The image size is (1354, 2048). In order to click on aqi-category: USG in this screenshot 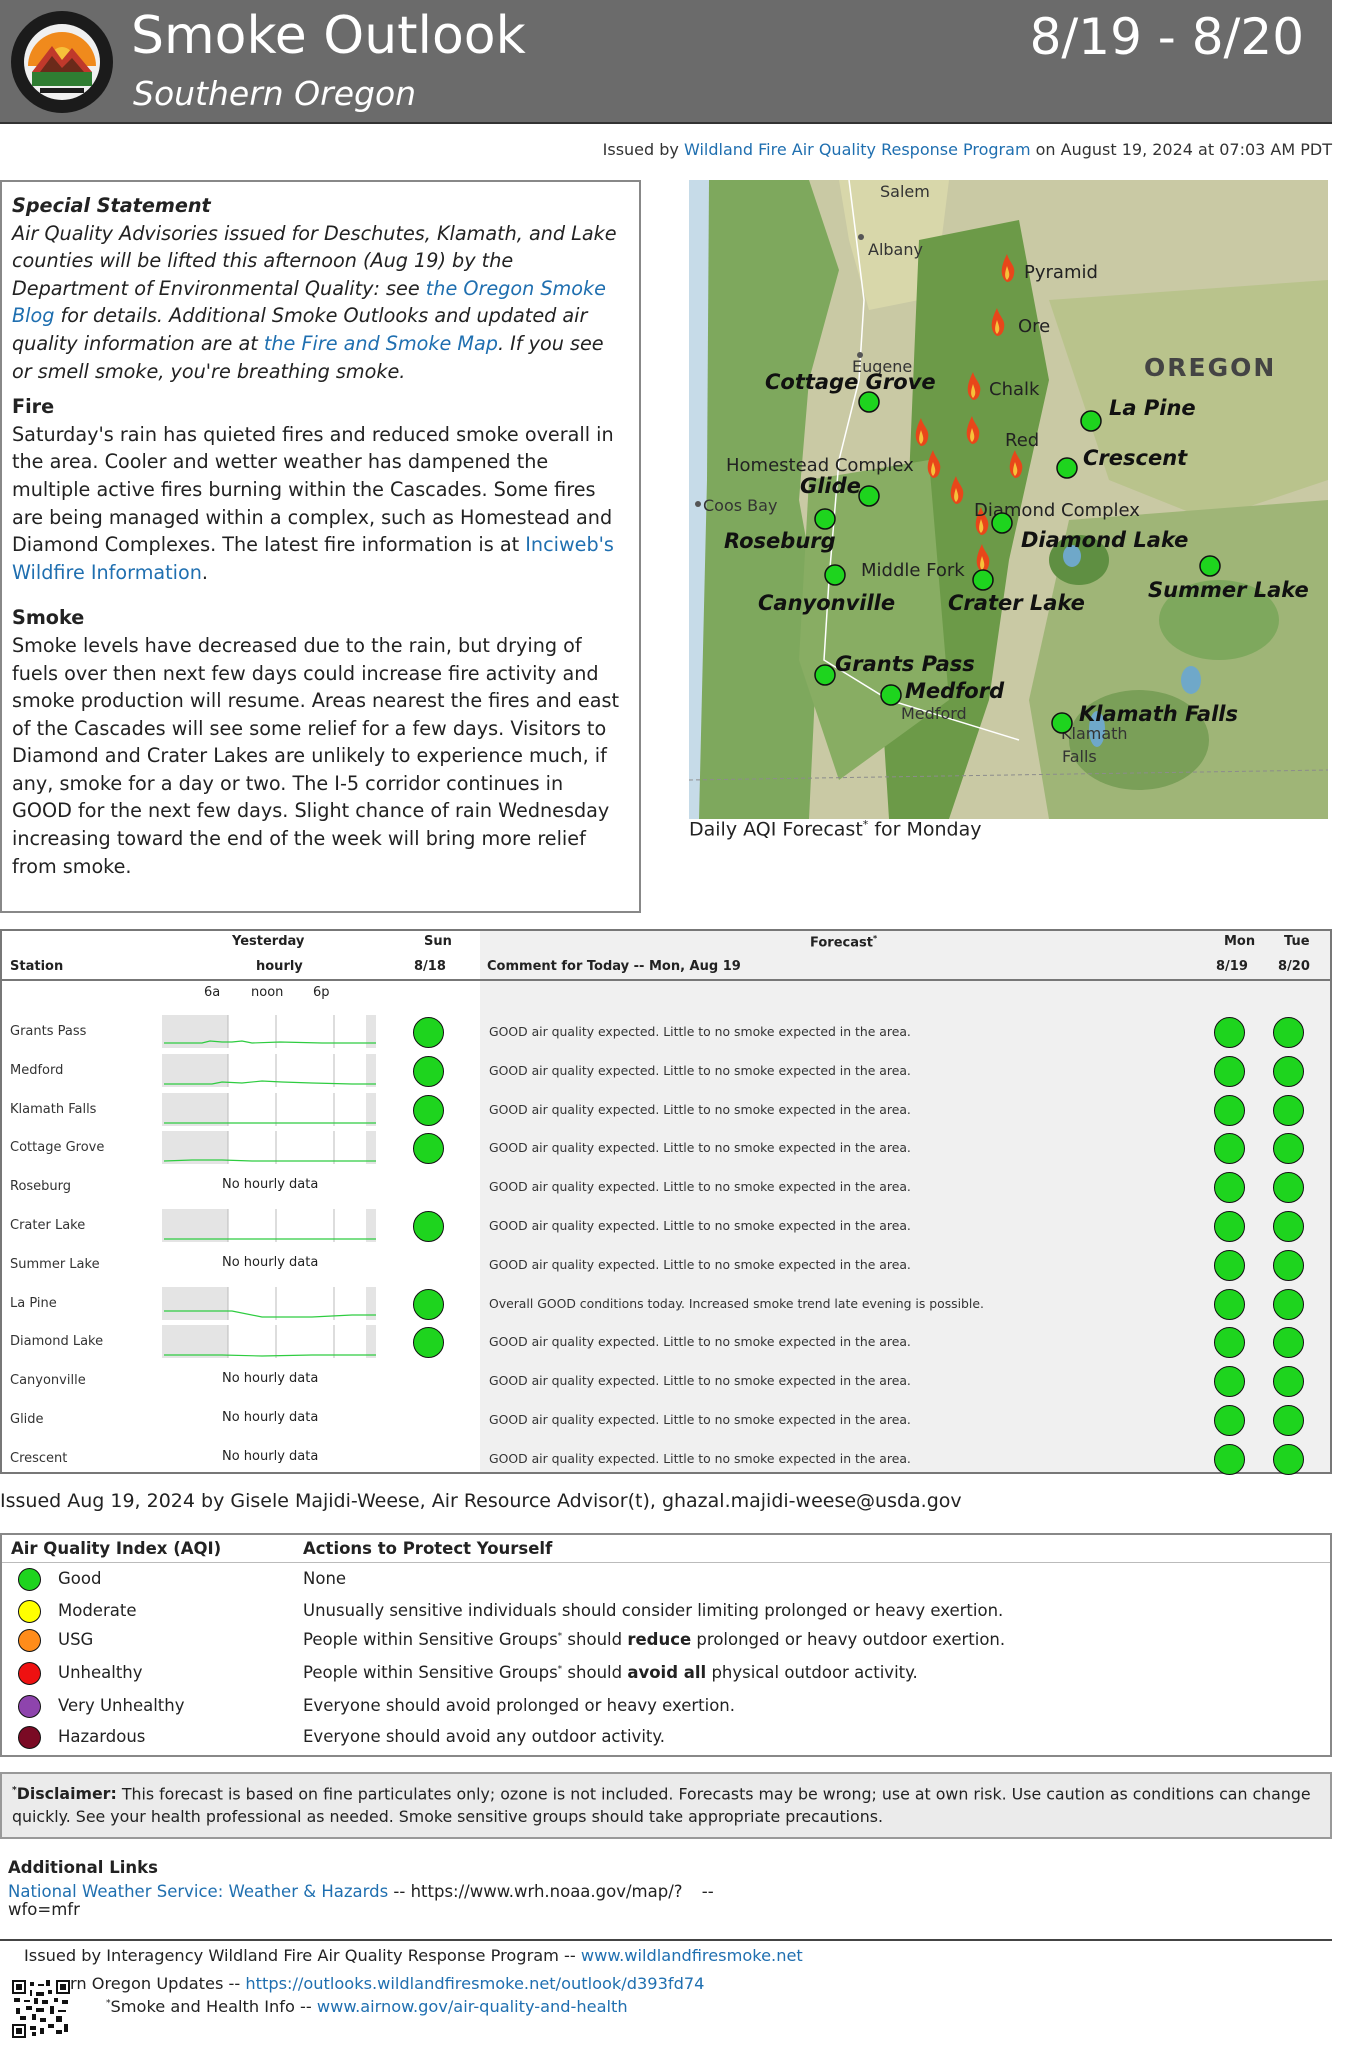, I will do `click(76, 1639)`.